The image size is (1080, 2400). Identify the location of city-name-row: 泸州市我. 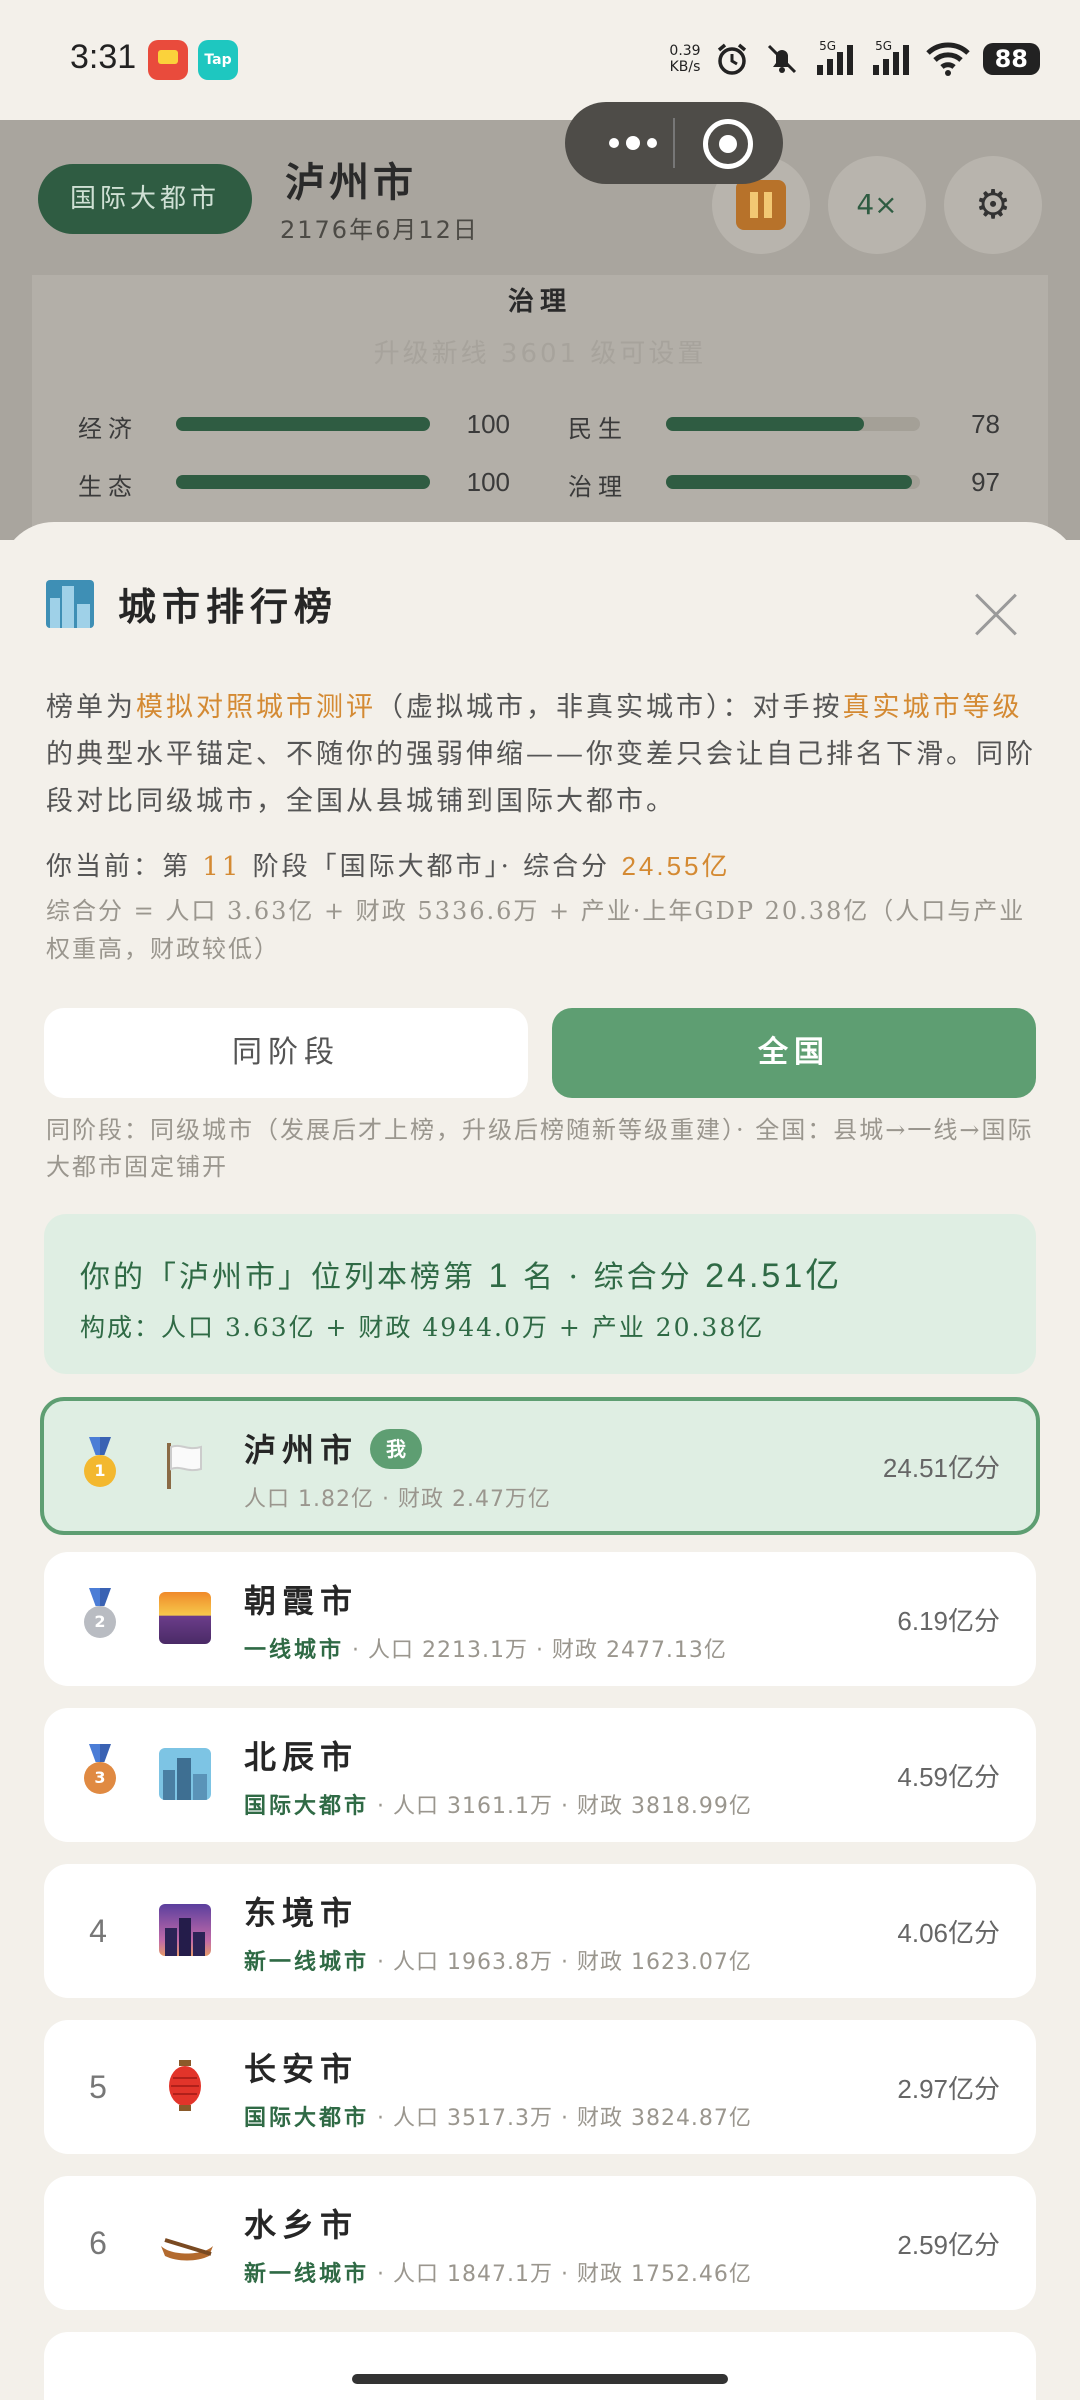
(333, 1449).